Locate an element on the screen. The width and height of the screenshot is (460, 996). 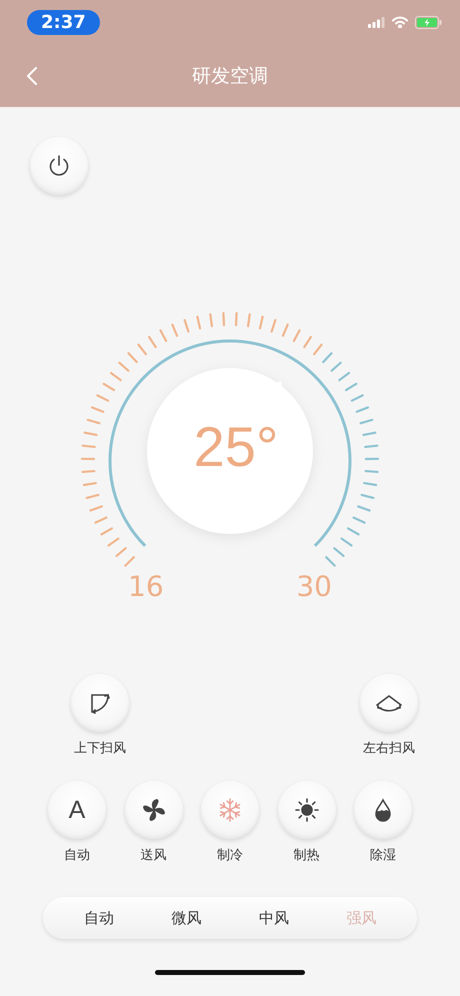
mode-label: 制热 is located at coordinates (307, 855).